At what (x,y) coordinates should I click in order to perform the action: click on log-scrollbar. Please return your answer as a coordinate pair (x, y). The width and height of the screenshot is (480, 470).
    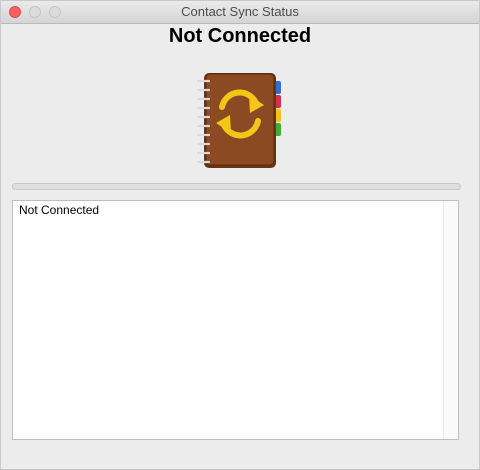
    Looking at the image, I should click on (450, 320).